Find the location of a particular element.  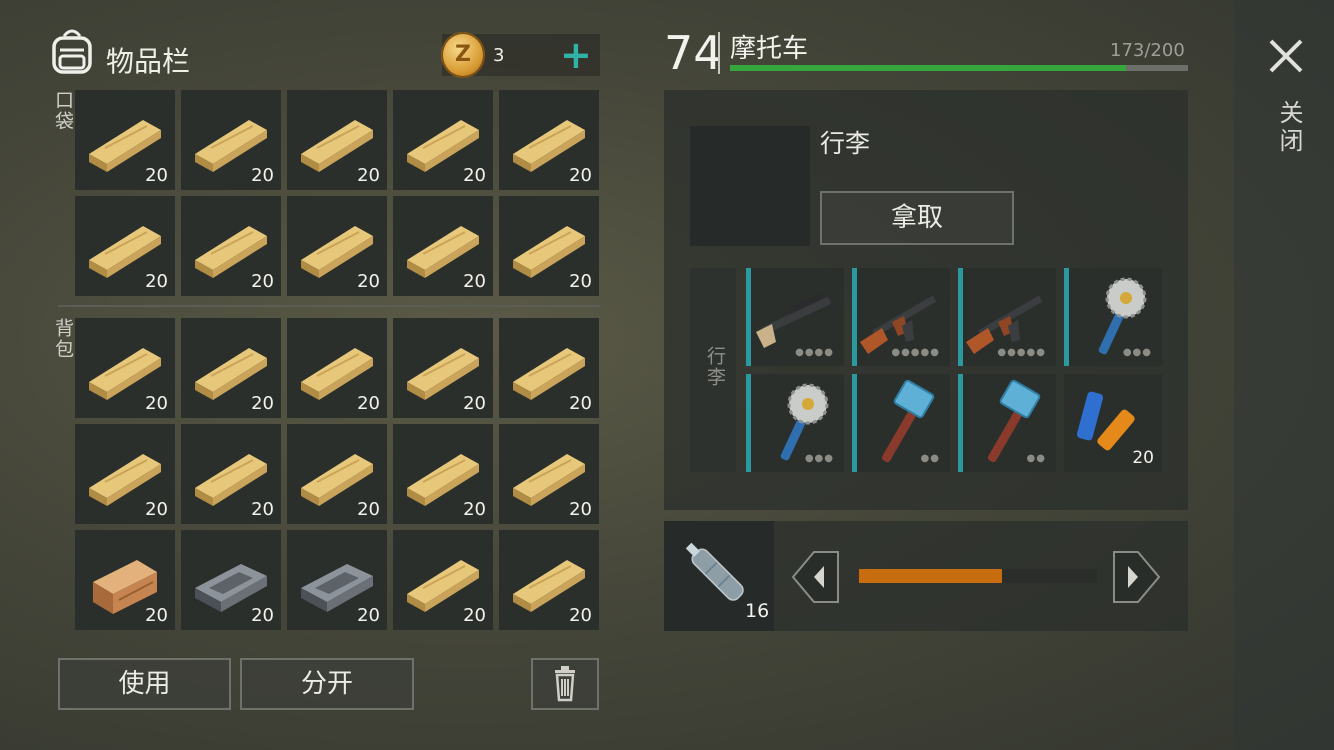

close-button: 关闭 is located at coordinates (1289, 128).